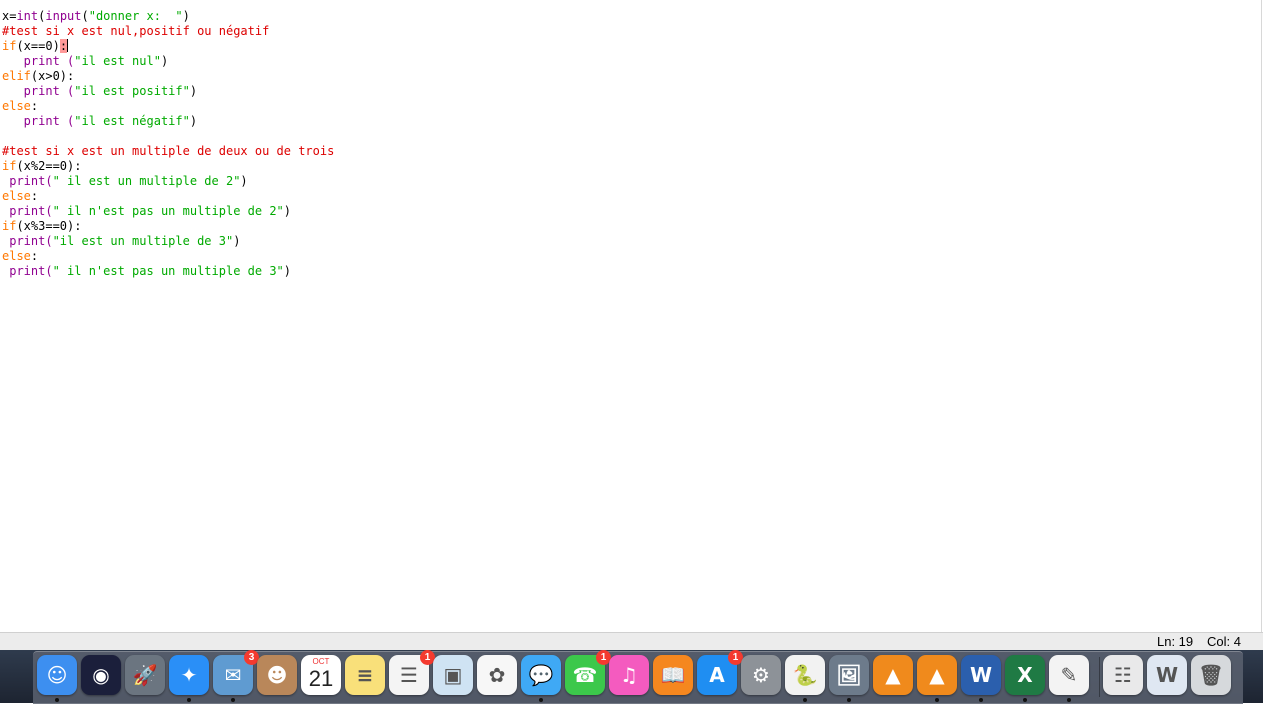 The height and width of the screenshot is (704, 1263). I want to click on document-stack-glyph: ☷, so click(1123, 675).